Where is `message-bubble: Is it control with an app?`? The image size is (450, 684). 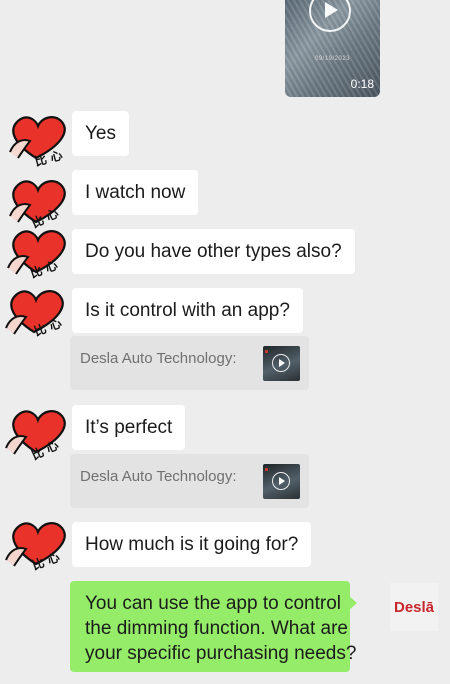 message-bubble: Is it control with an app? is located at coordinates (187, 310).